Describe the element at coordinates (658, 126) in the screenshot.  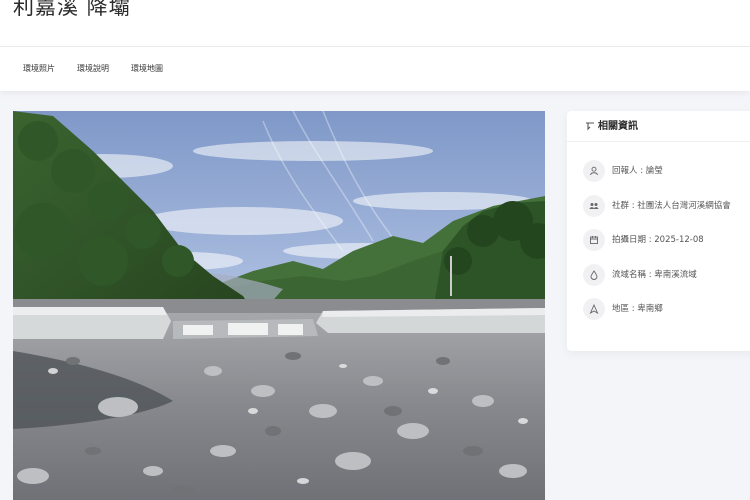
I see `related-info-header: 相關資訊` at that location.